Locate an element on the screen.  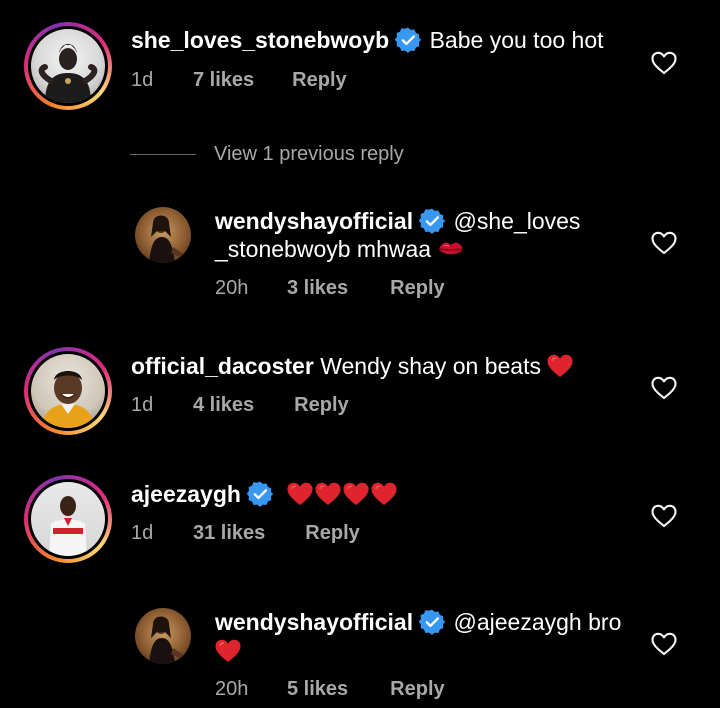
comment-body: Babe you too hot is located at coordinates (516, 40).